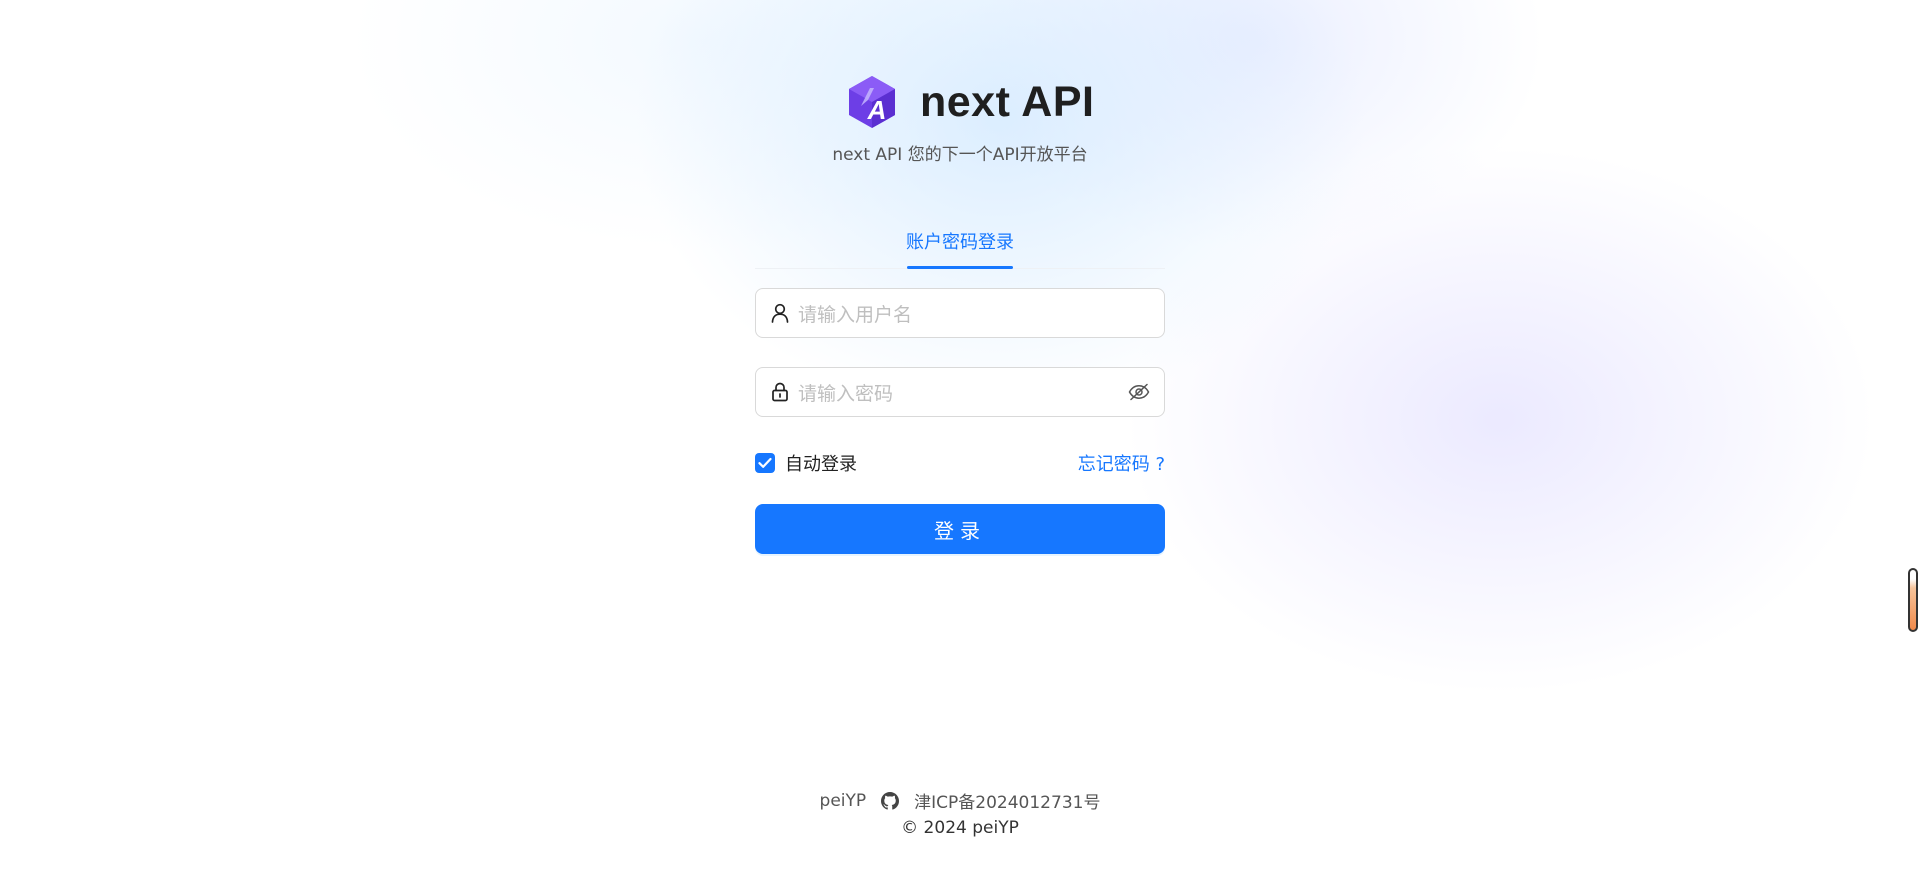  I want to click on user-icon, so click(780, 313).